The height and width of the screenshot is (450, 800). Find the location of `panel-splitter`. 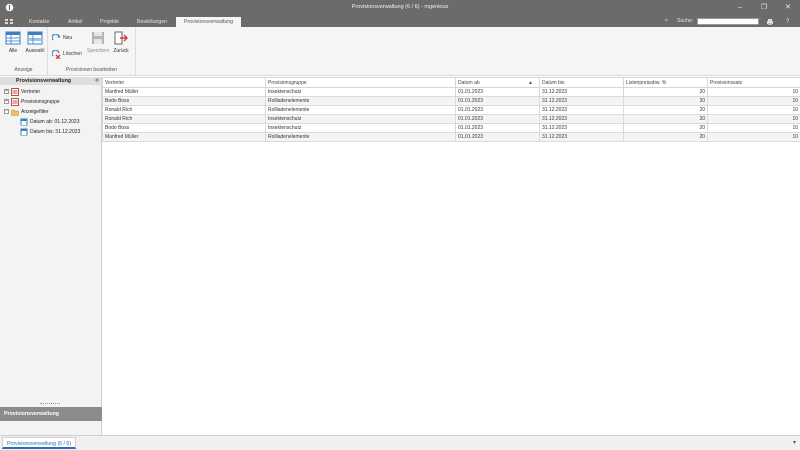

panel-splitter is located at coordinates (50, 404).